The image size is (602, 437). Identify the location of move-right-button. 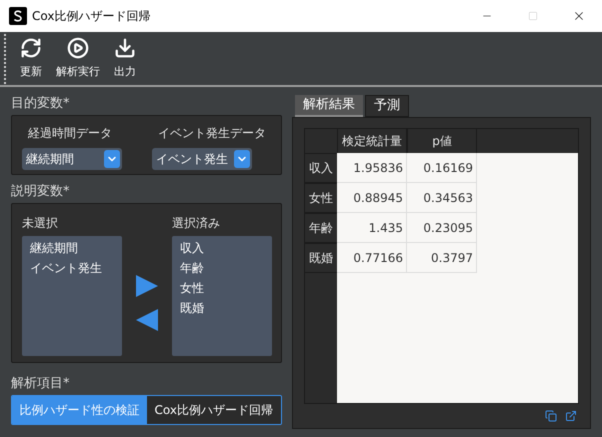
(147, 286).